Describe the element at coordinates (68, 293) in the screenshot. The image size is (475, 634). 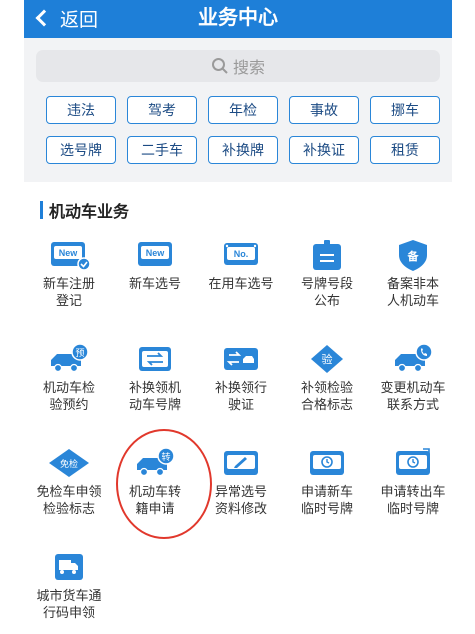
I see `service-label: 新车注册 登记` at that location.